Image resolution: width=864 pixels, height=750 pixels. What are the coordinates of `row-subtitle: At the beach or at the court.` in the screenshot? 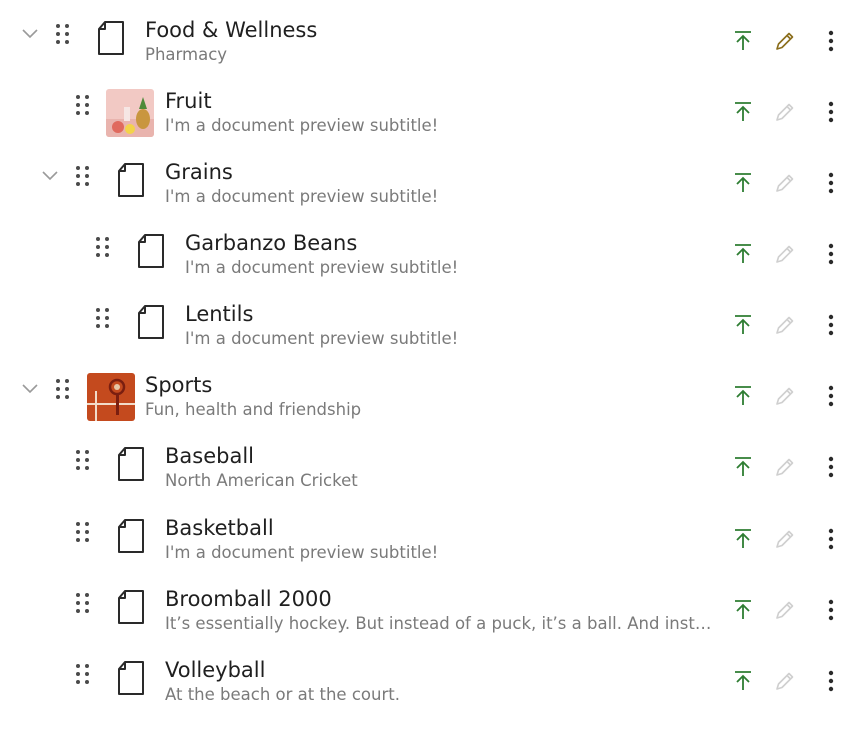 It's located at (282, 694).